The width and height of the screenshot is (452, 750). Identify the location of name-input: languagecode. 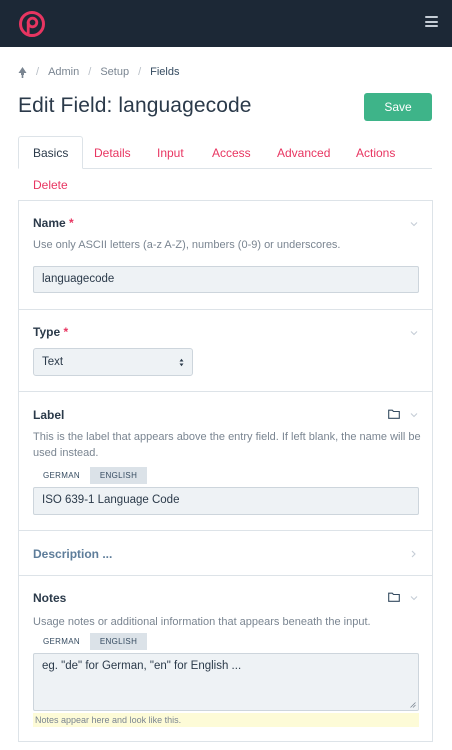
(226, 279).